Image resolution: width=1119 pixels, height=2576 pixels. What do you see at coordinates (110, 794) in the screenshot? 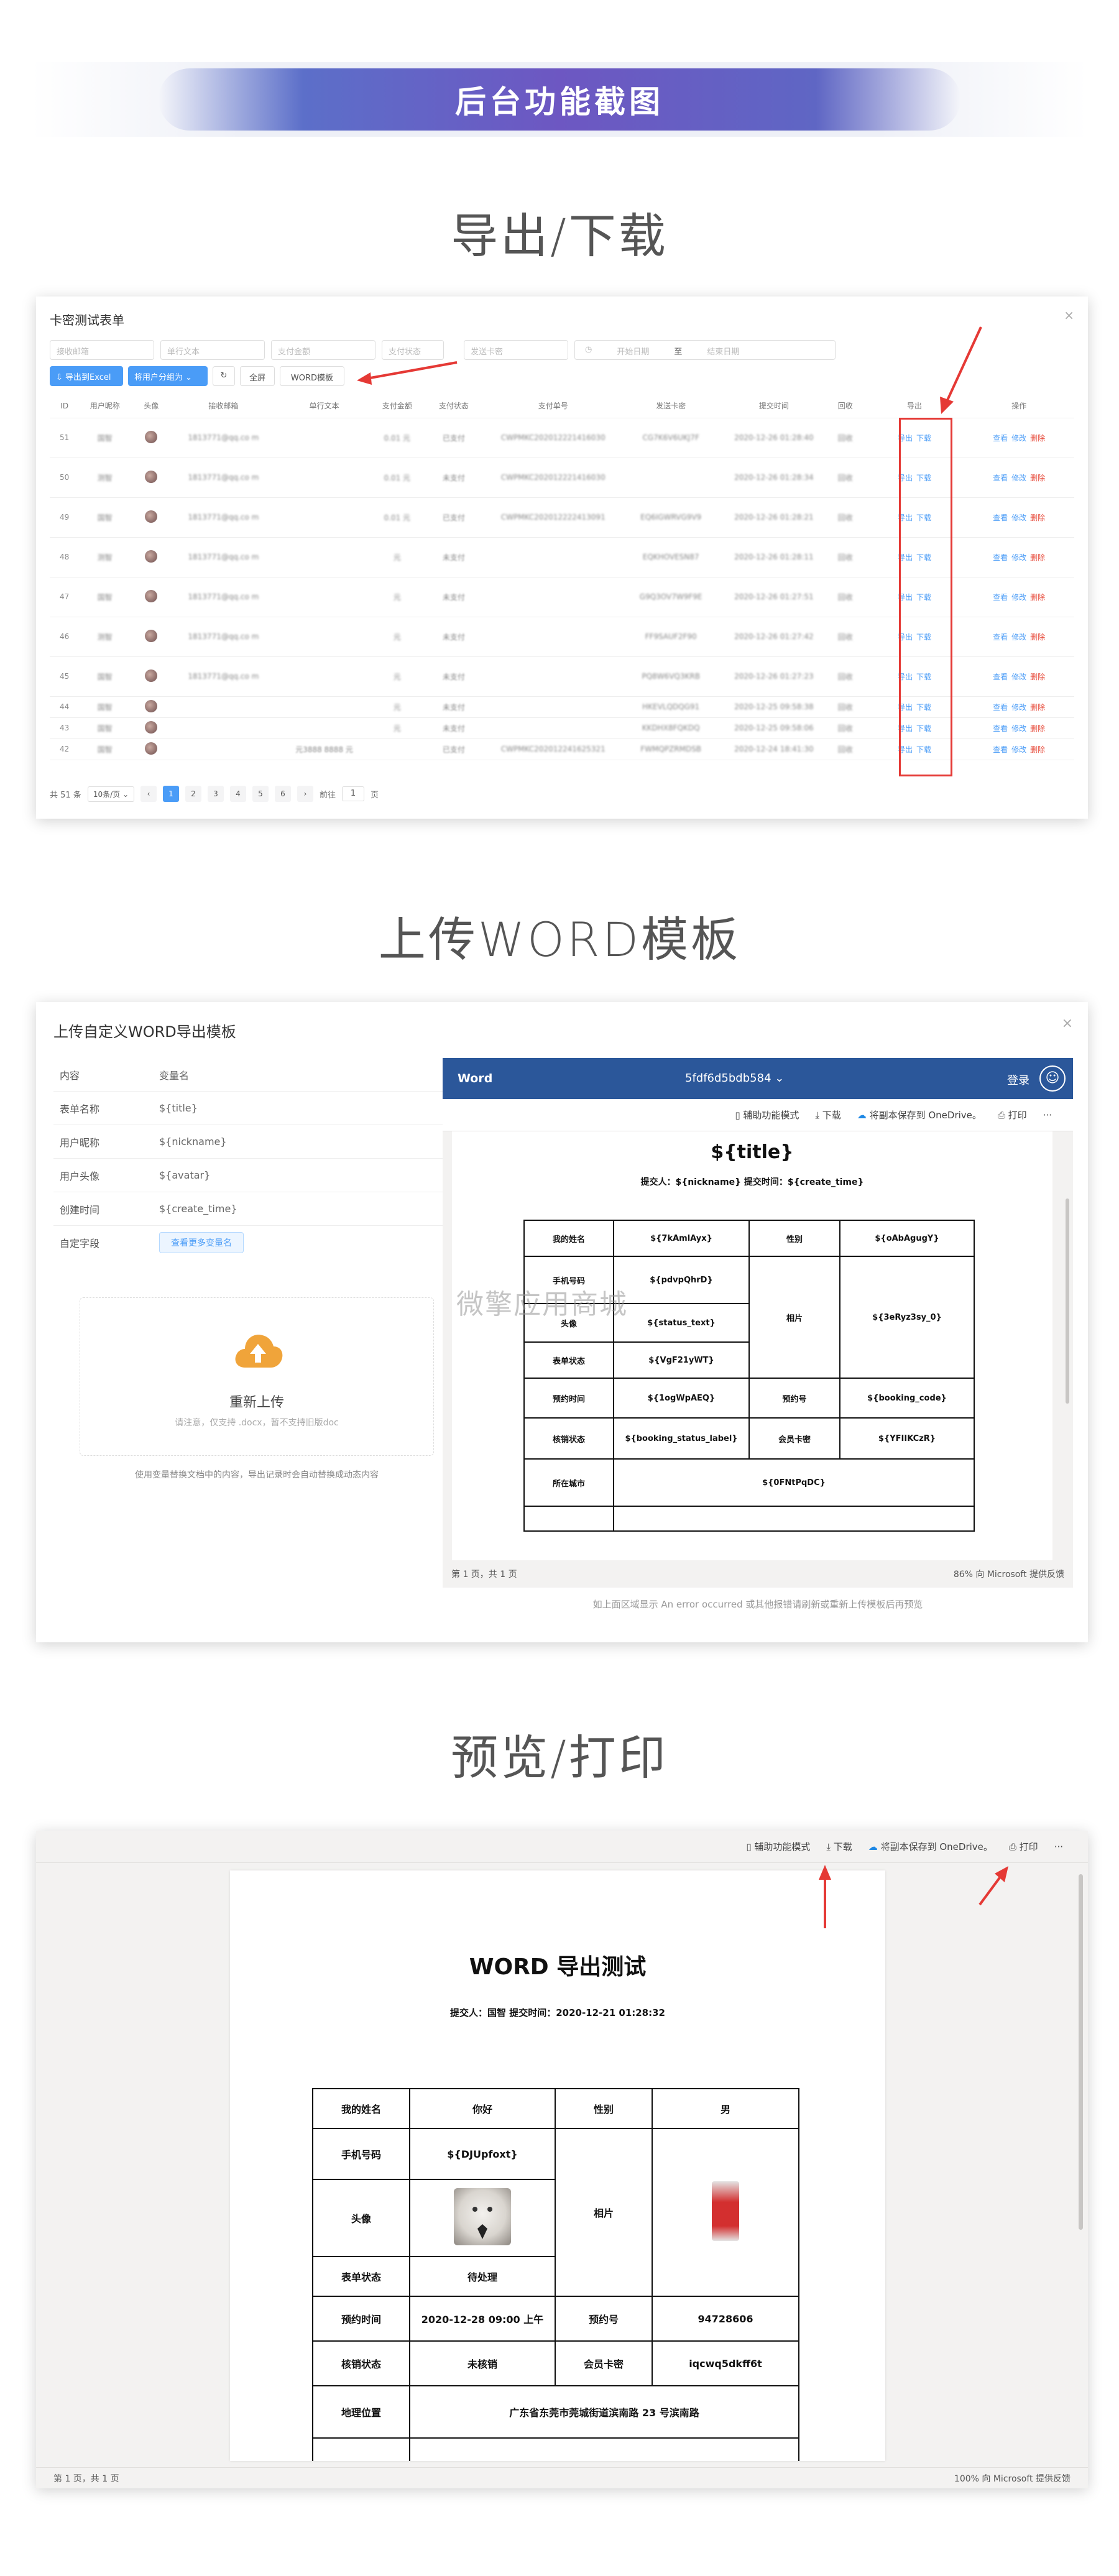
I see `page-size-select: 10条/页 ⌄` at bounding box center [110, 794].